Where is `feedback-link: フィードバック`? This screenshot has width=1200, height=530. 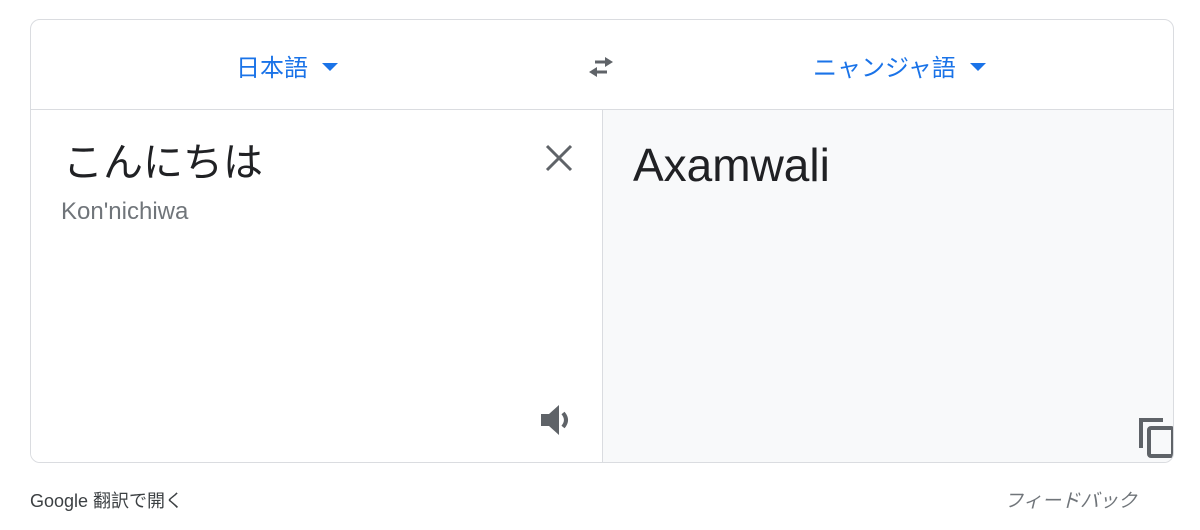 feedback-link: フィードバック is located at coordinates (1070, 499).